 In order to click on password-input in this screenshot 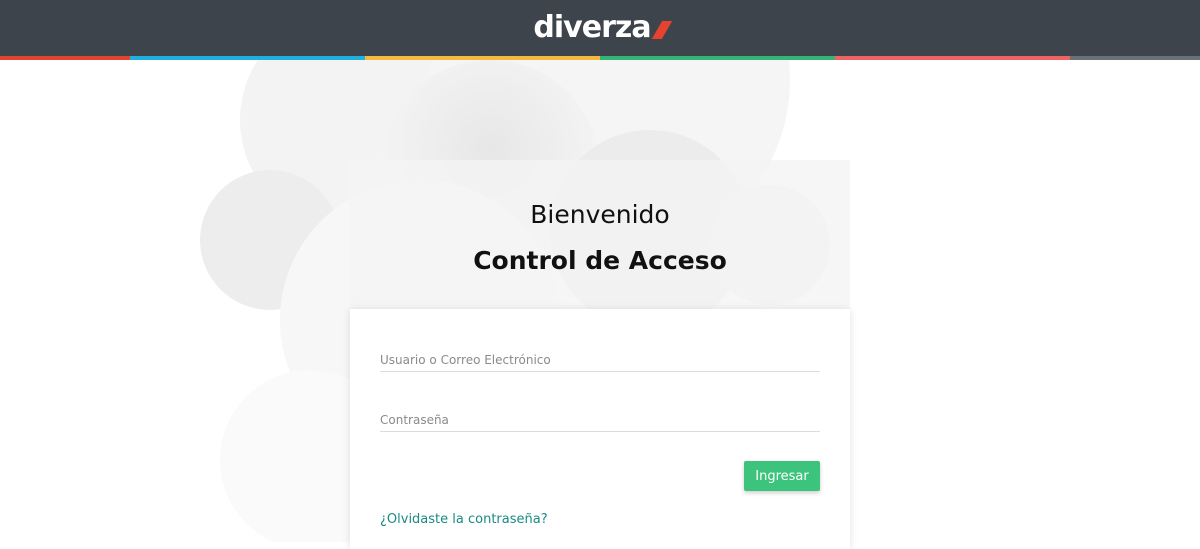, I will do `click(600, 420)`.